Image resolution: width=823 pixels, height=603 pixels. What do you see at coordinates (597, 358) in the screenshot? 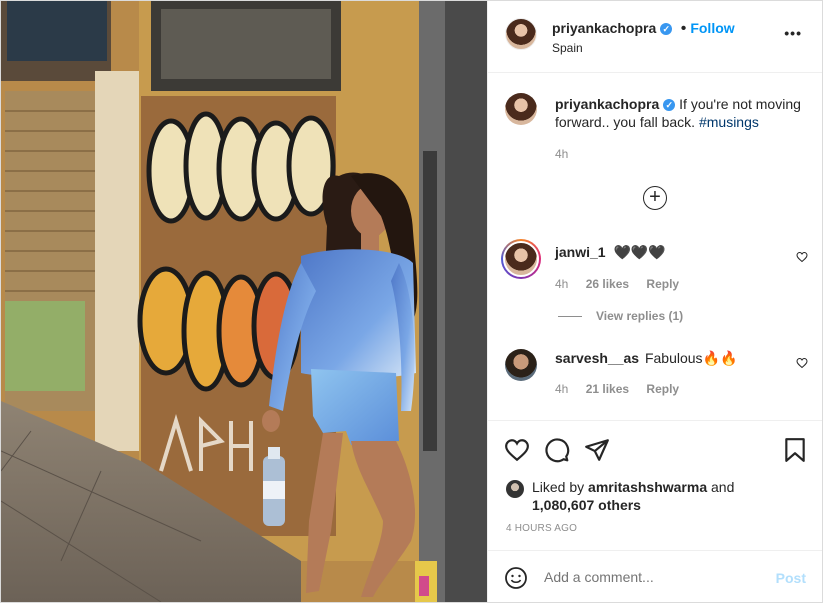
I see `comment-username: sarvesh__as` at bounding box center [597, 358].